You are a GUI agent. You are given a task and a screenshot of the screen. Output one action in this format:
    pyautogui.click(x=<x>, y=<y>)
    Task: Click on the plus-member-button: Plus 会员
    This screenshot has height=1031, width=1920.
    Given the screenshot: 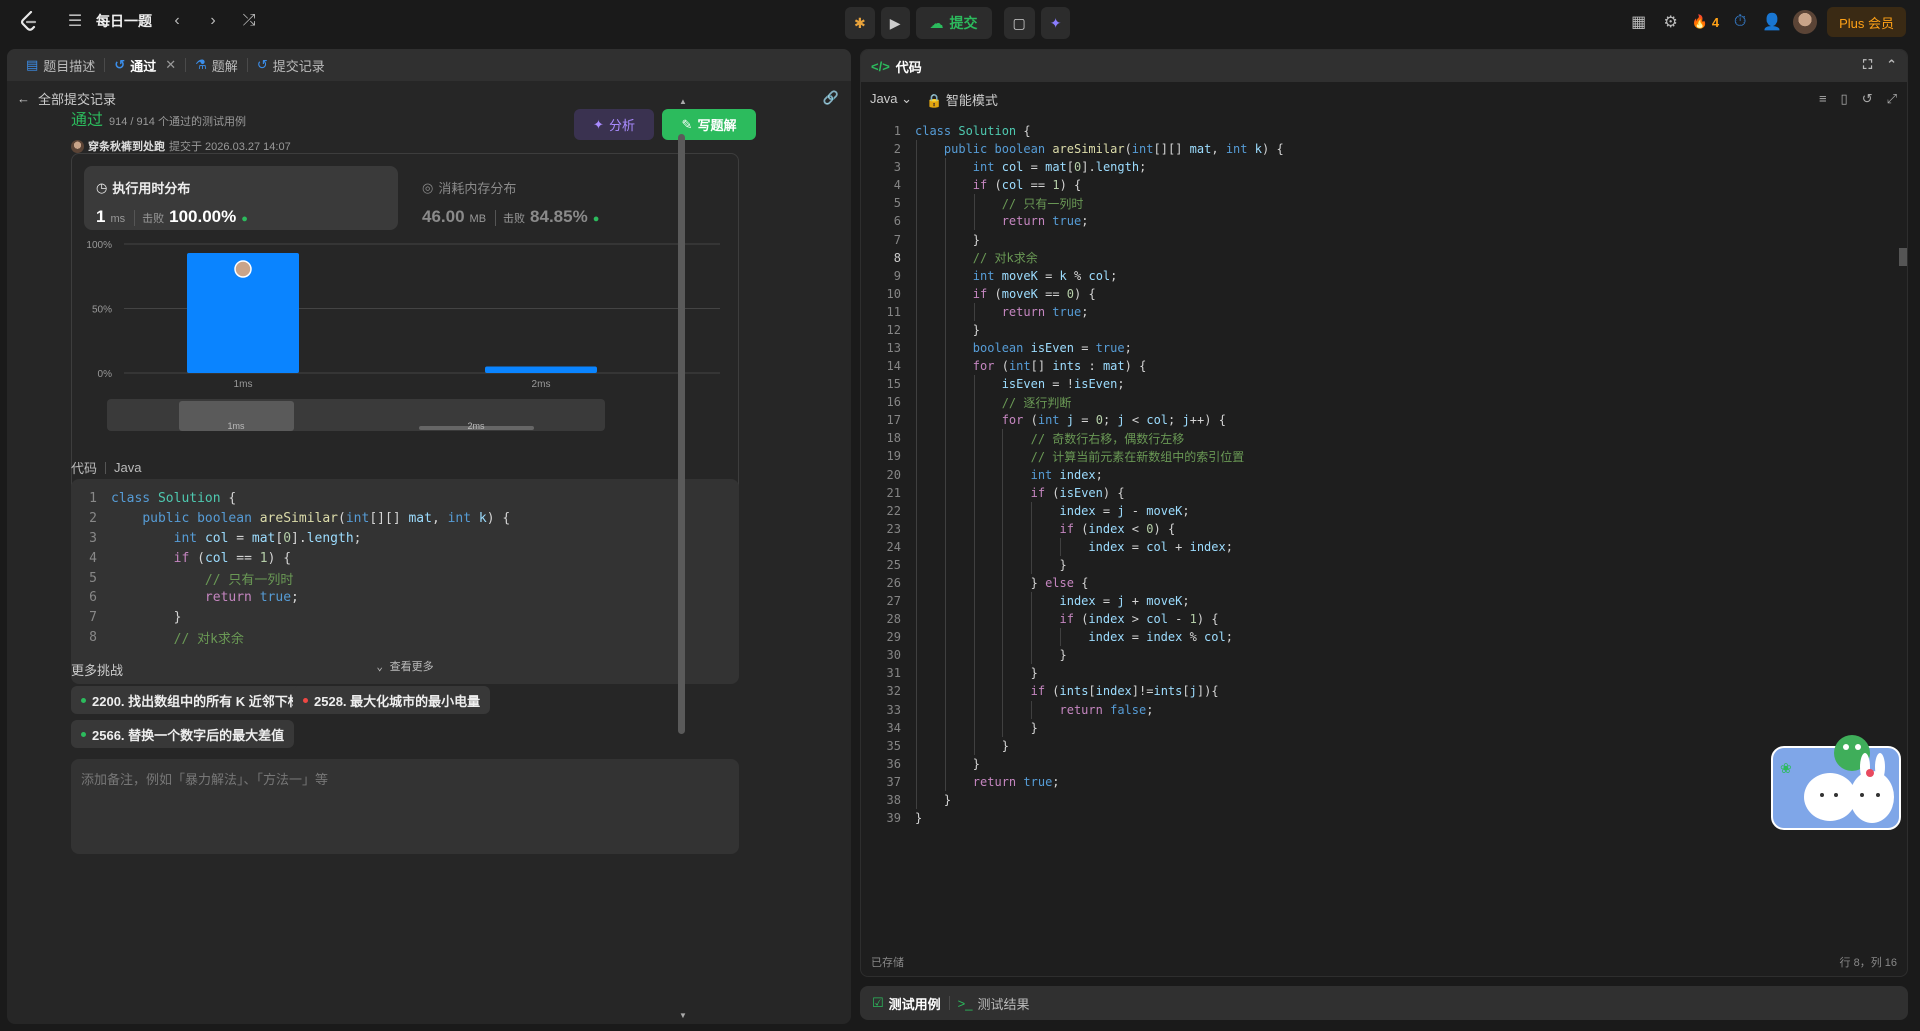 What is the action you would take?
    pyautogui.click(x=1866, y=22)
    